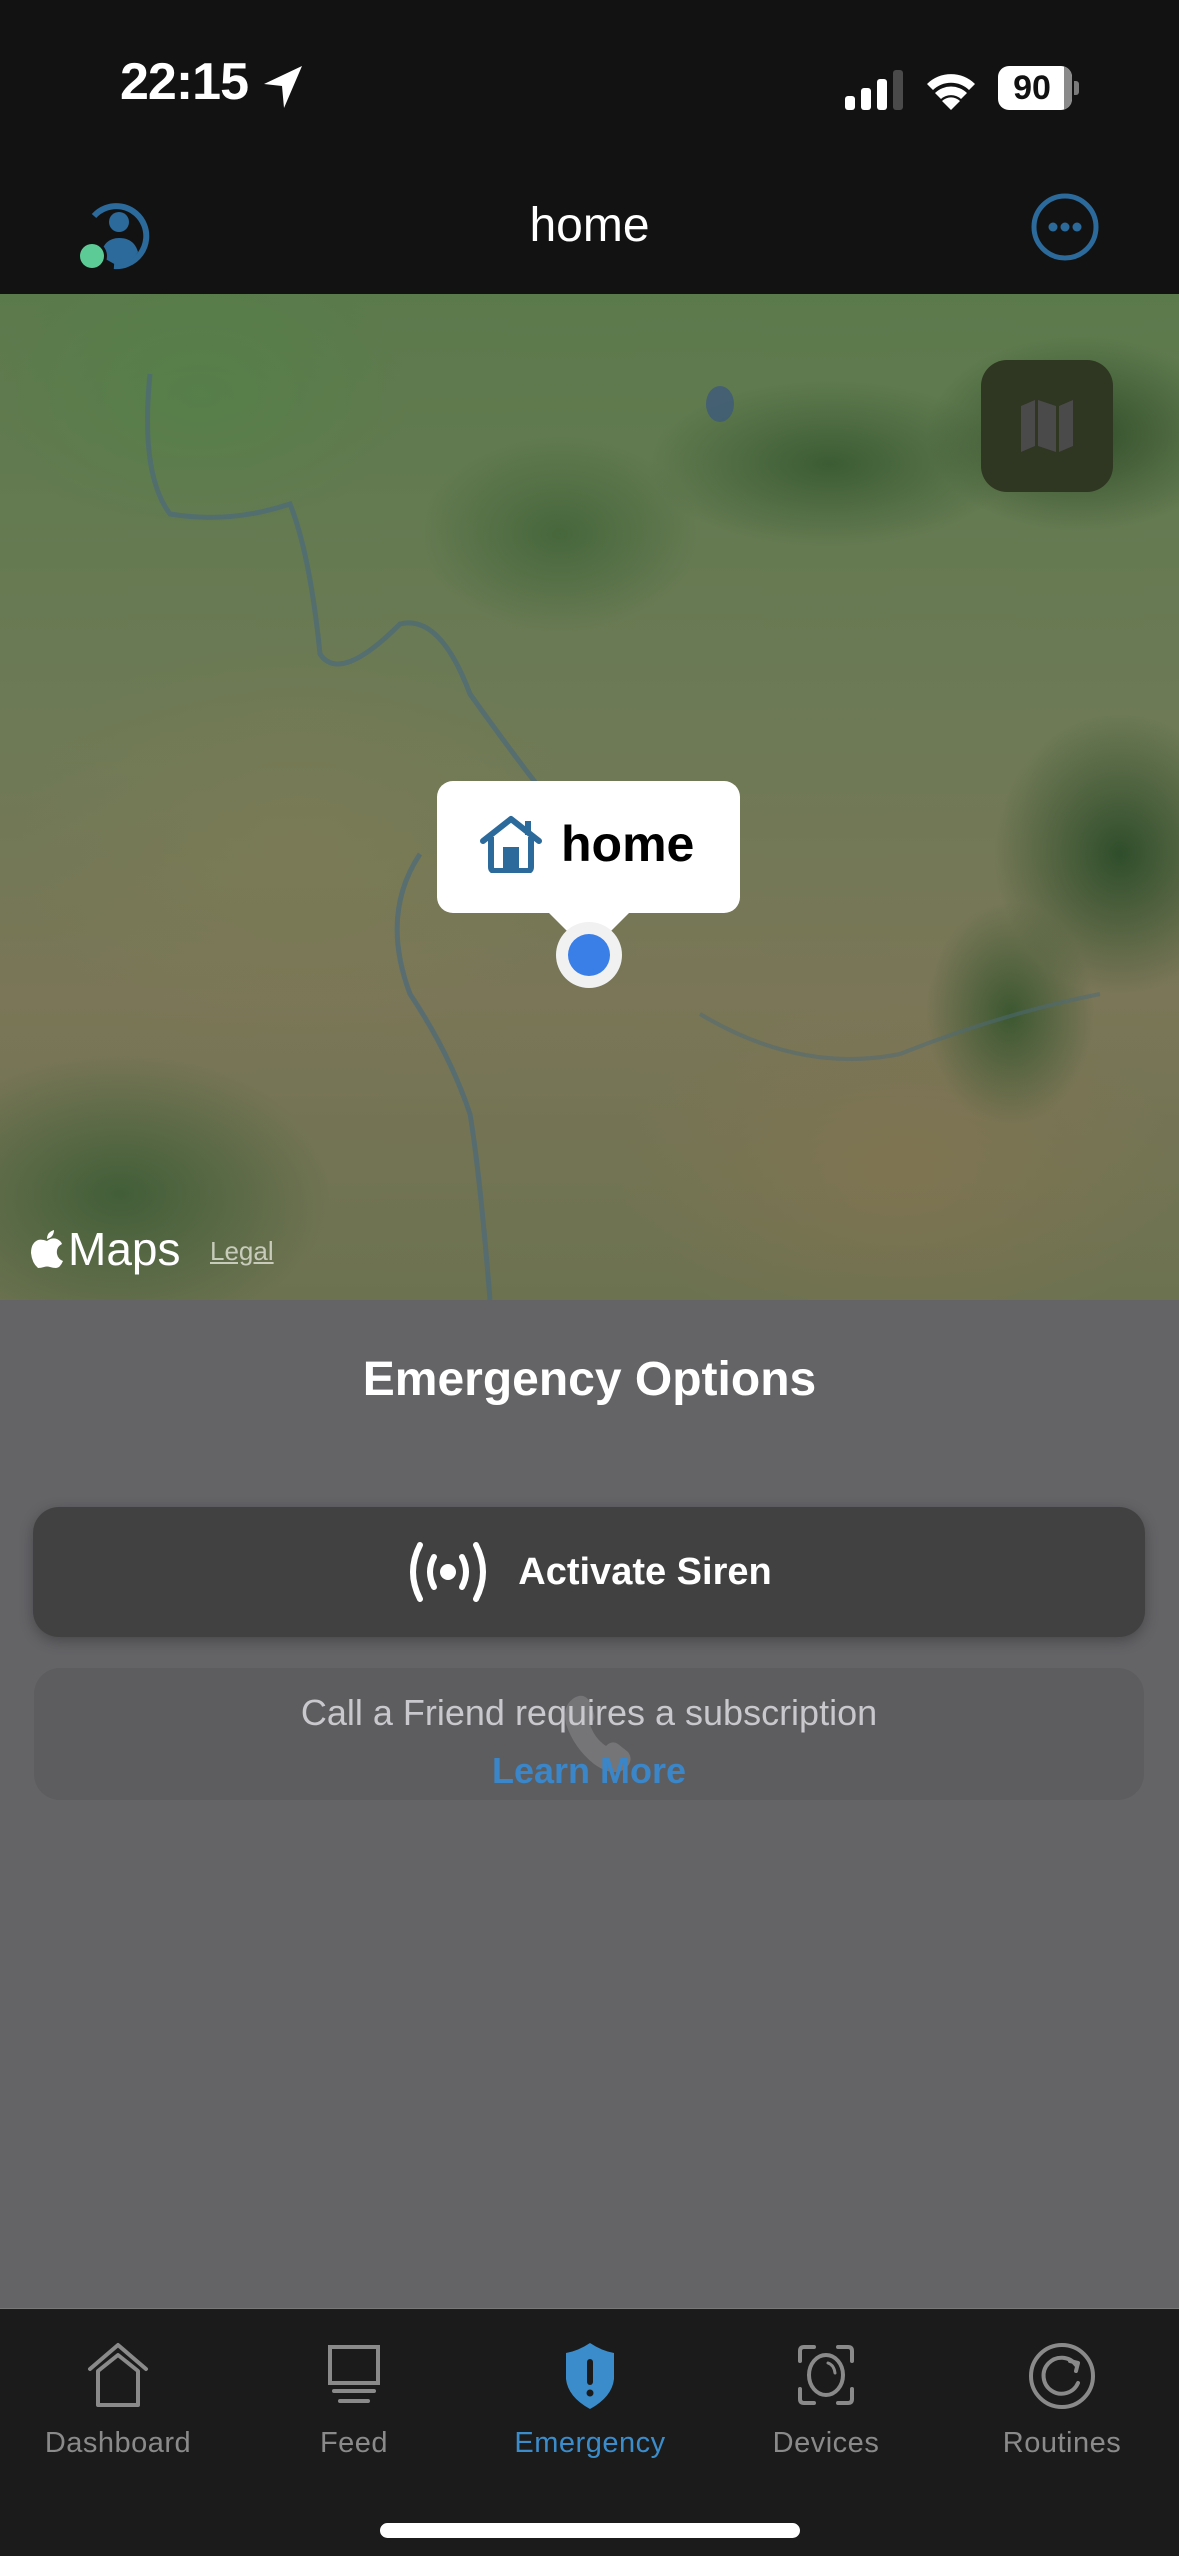 Image resolution: width=1179 pixels, height=2556 pixels. What do you see at coordinates (589, 1379) in the screenshot?
I see `panel-title: Emergency Options` at bounding box center [589, 1379].